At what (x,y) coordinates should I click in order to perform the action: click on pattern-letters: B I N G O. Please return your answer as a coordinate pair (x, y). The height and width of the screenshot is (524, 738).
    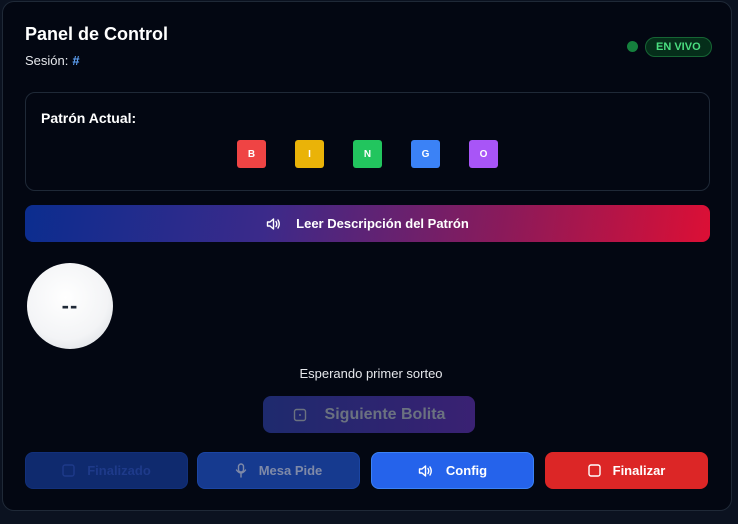
    Looking at the image, I should click on (367, 154).